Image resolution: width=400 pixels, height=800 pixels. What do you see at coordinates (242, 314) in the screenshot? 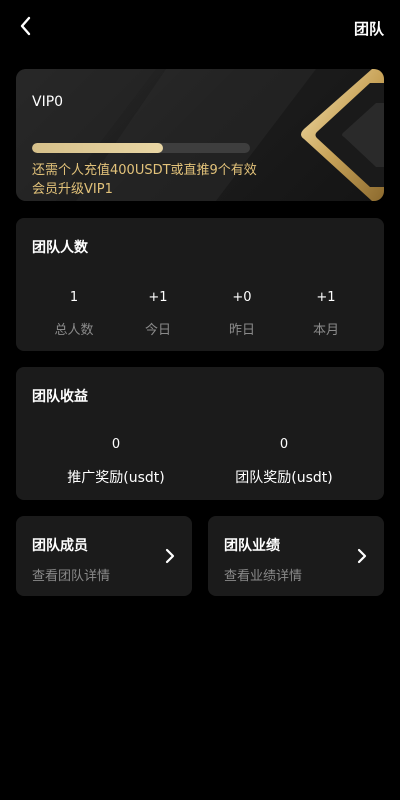
I see `stat-yesterday: +0 昨日` at bounding box center [242, 314].